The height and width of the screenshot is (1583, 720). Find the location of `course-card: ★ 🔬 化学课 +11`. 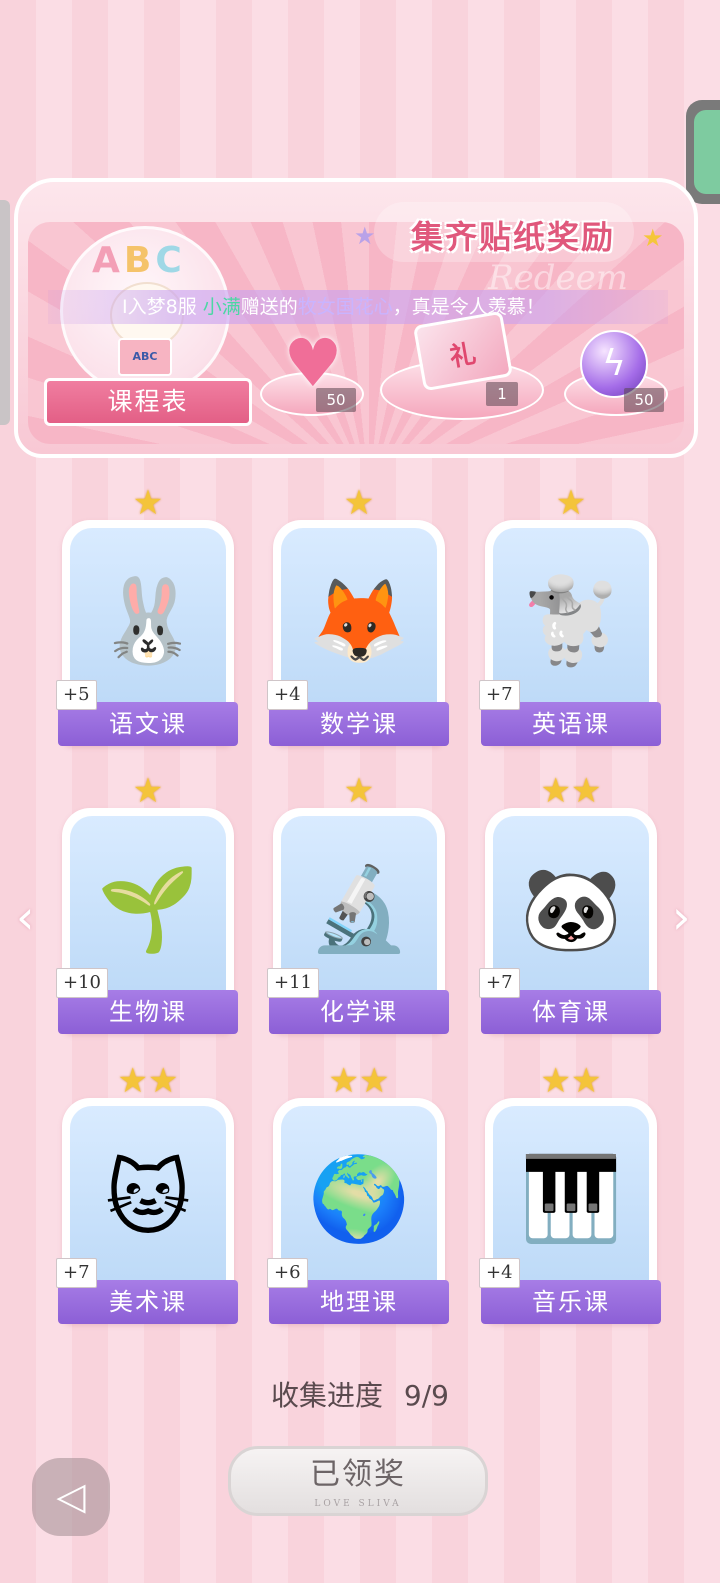

course-card: ★ 🔬 化学课 +11 is located at coordinates (380, 906).